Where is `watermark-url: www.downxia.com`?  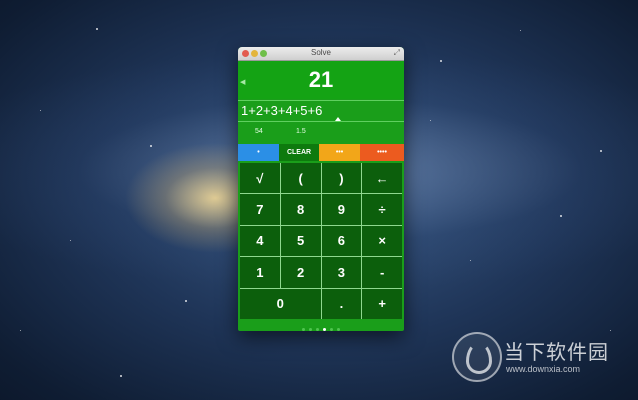
watermark-url: www.downxia.com is located at coordinates (543, 369).